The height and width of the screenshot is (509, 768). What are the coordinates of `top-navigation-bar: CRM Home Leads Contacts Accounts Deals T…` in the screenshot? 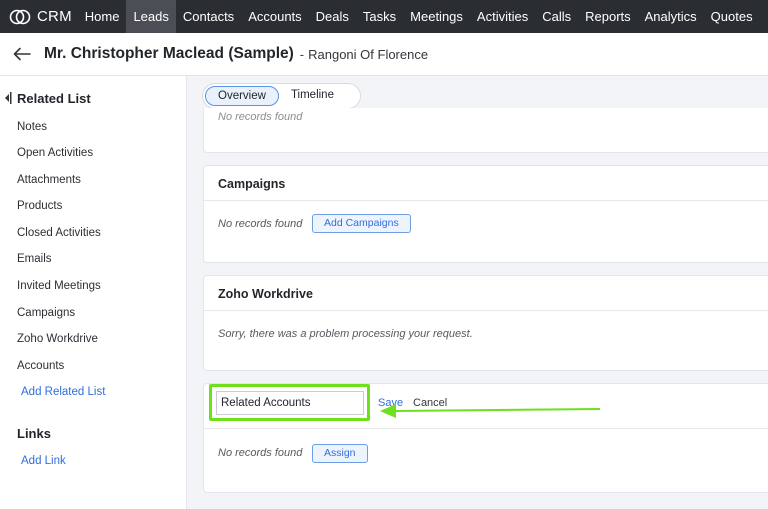 It's located at (384, 16).